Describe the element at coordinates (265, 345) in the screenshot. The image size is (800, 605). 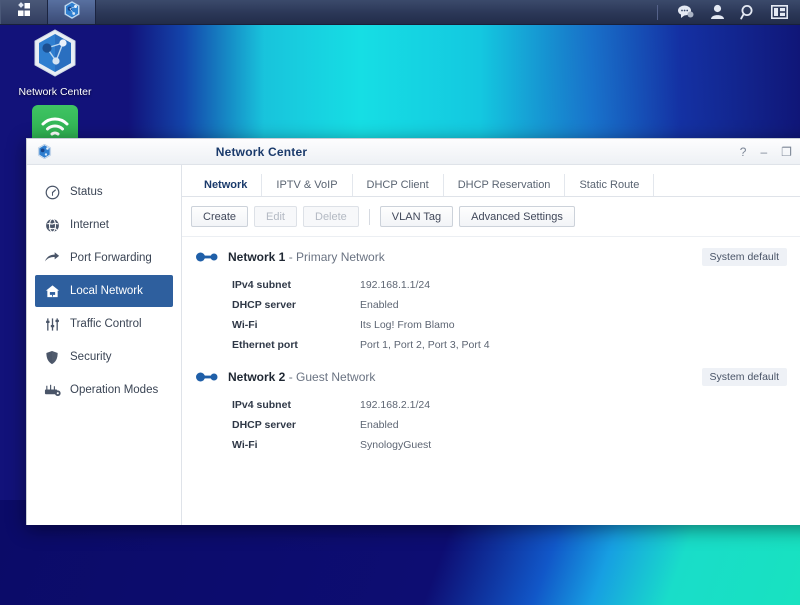
I see `detail-key: Ethernet port` at that location.